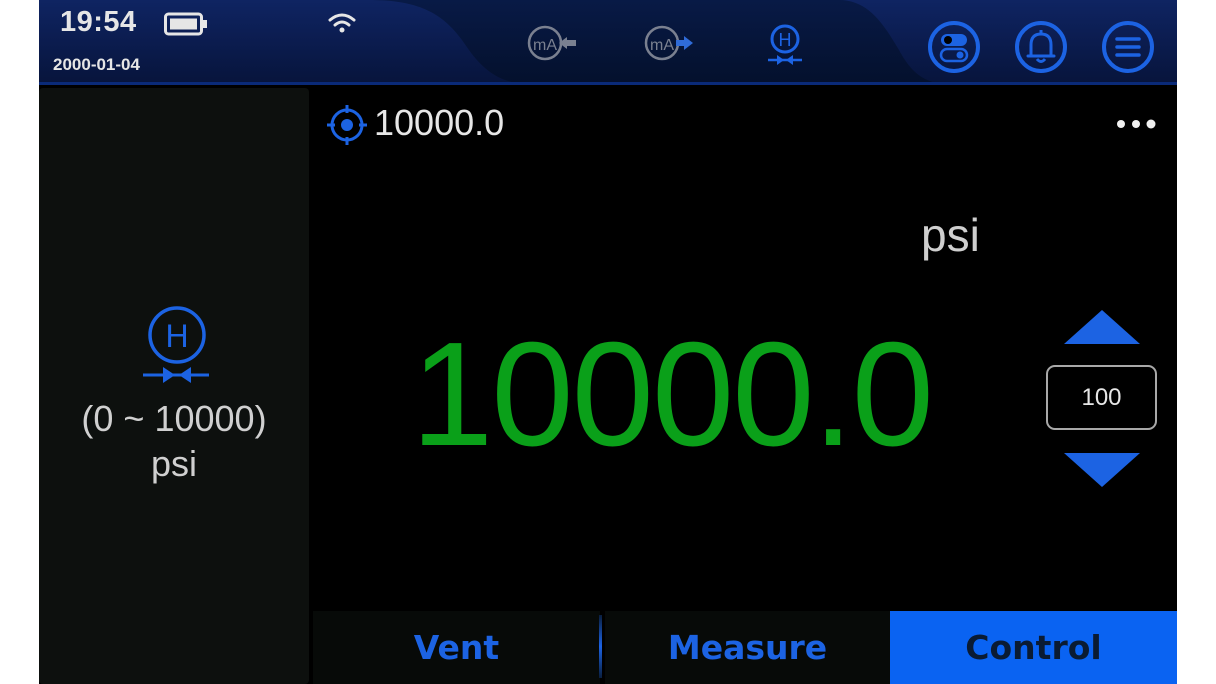 This screenshot has width=1216, height=684. I want to click on wifi-icon, so click(342, 23).